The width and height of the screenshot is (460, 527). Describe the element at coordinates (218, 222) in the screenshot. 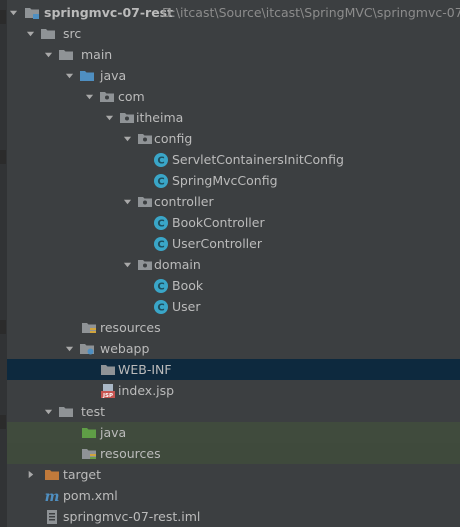

I see `tree-item-label: BookController` at that location.